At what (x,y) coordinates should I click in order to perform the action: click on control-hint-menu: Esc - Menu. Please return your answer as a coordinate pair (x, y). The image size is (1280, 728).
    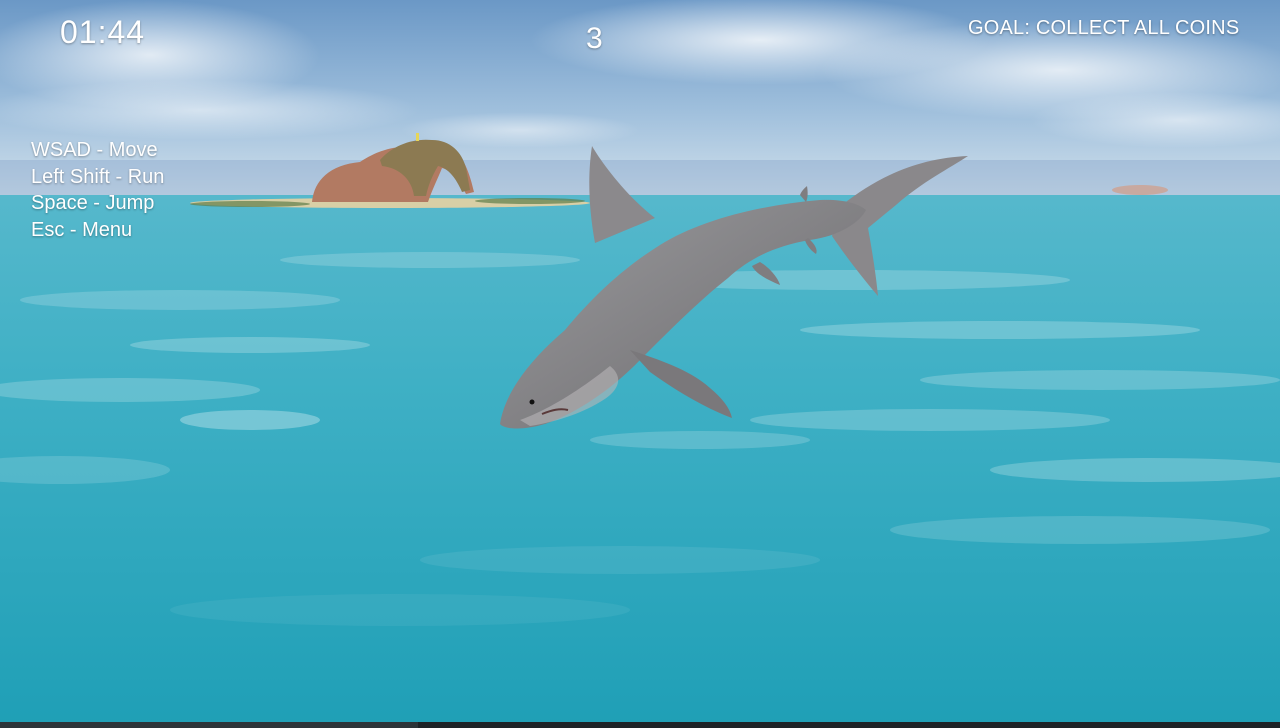
    Looking at the image, I should click on (82, 229).